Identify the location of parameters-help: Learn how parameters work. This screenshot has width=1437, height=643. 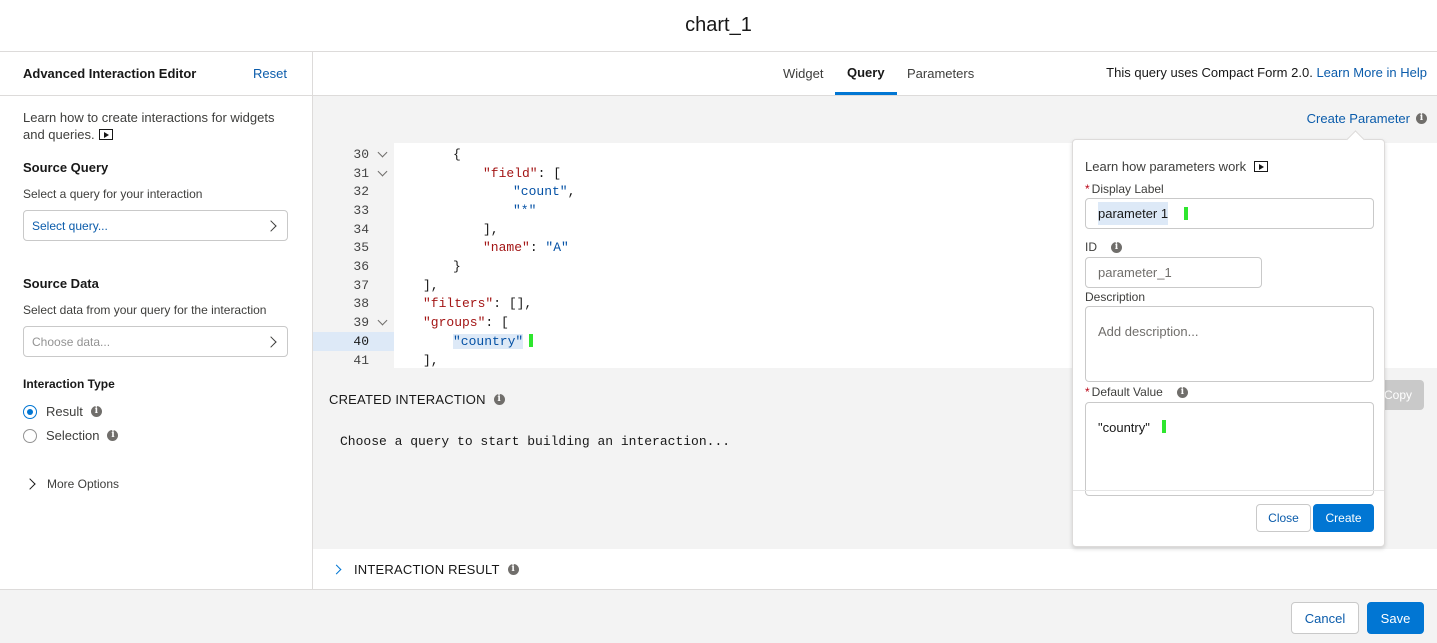
(1177, 166).